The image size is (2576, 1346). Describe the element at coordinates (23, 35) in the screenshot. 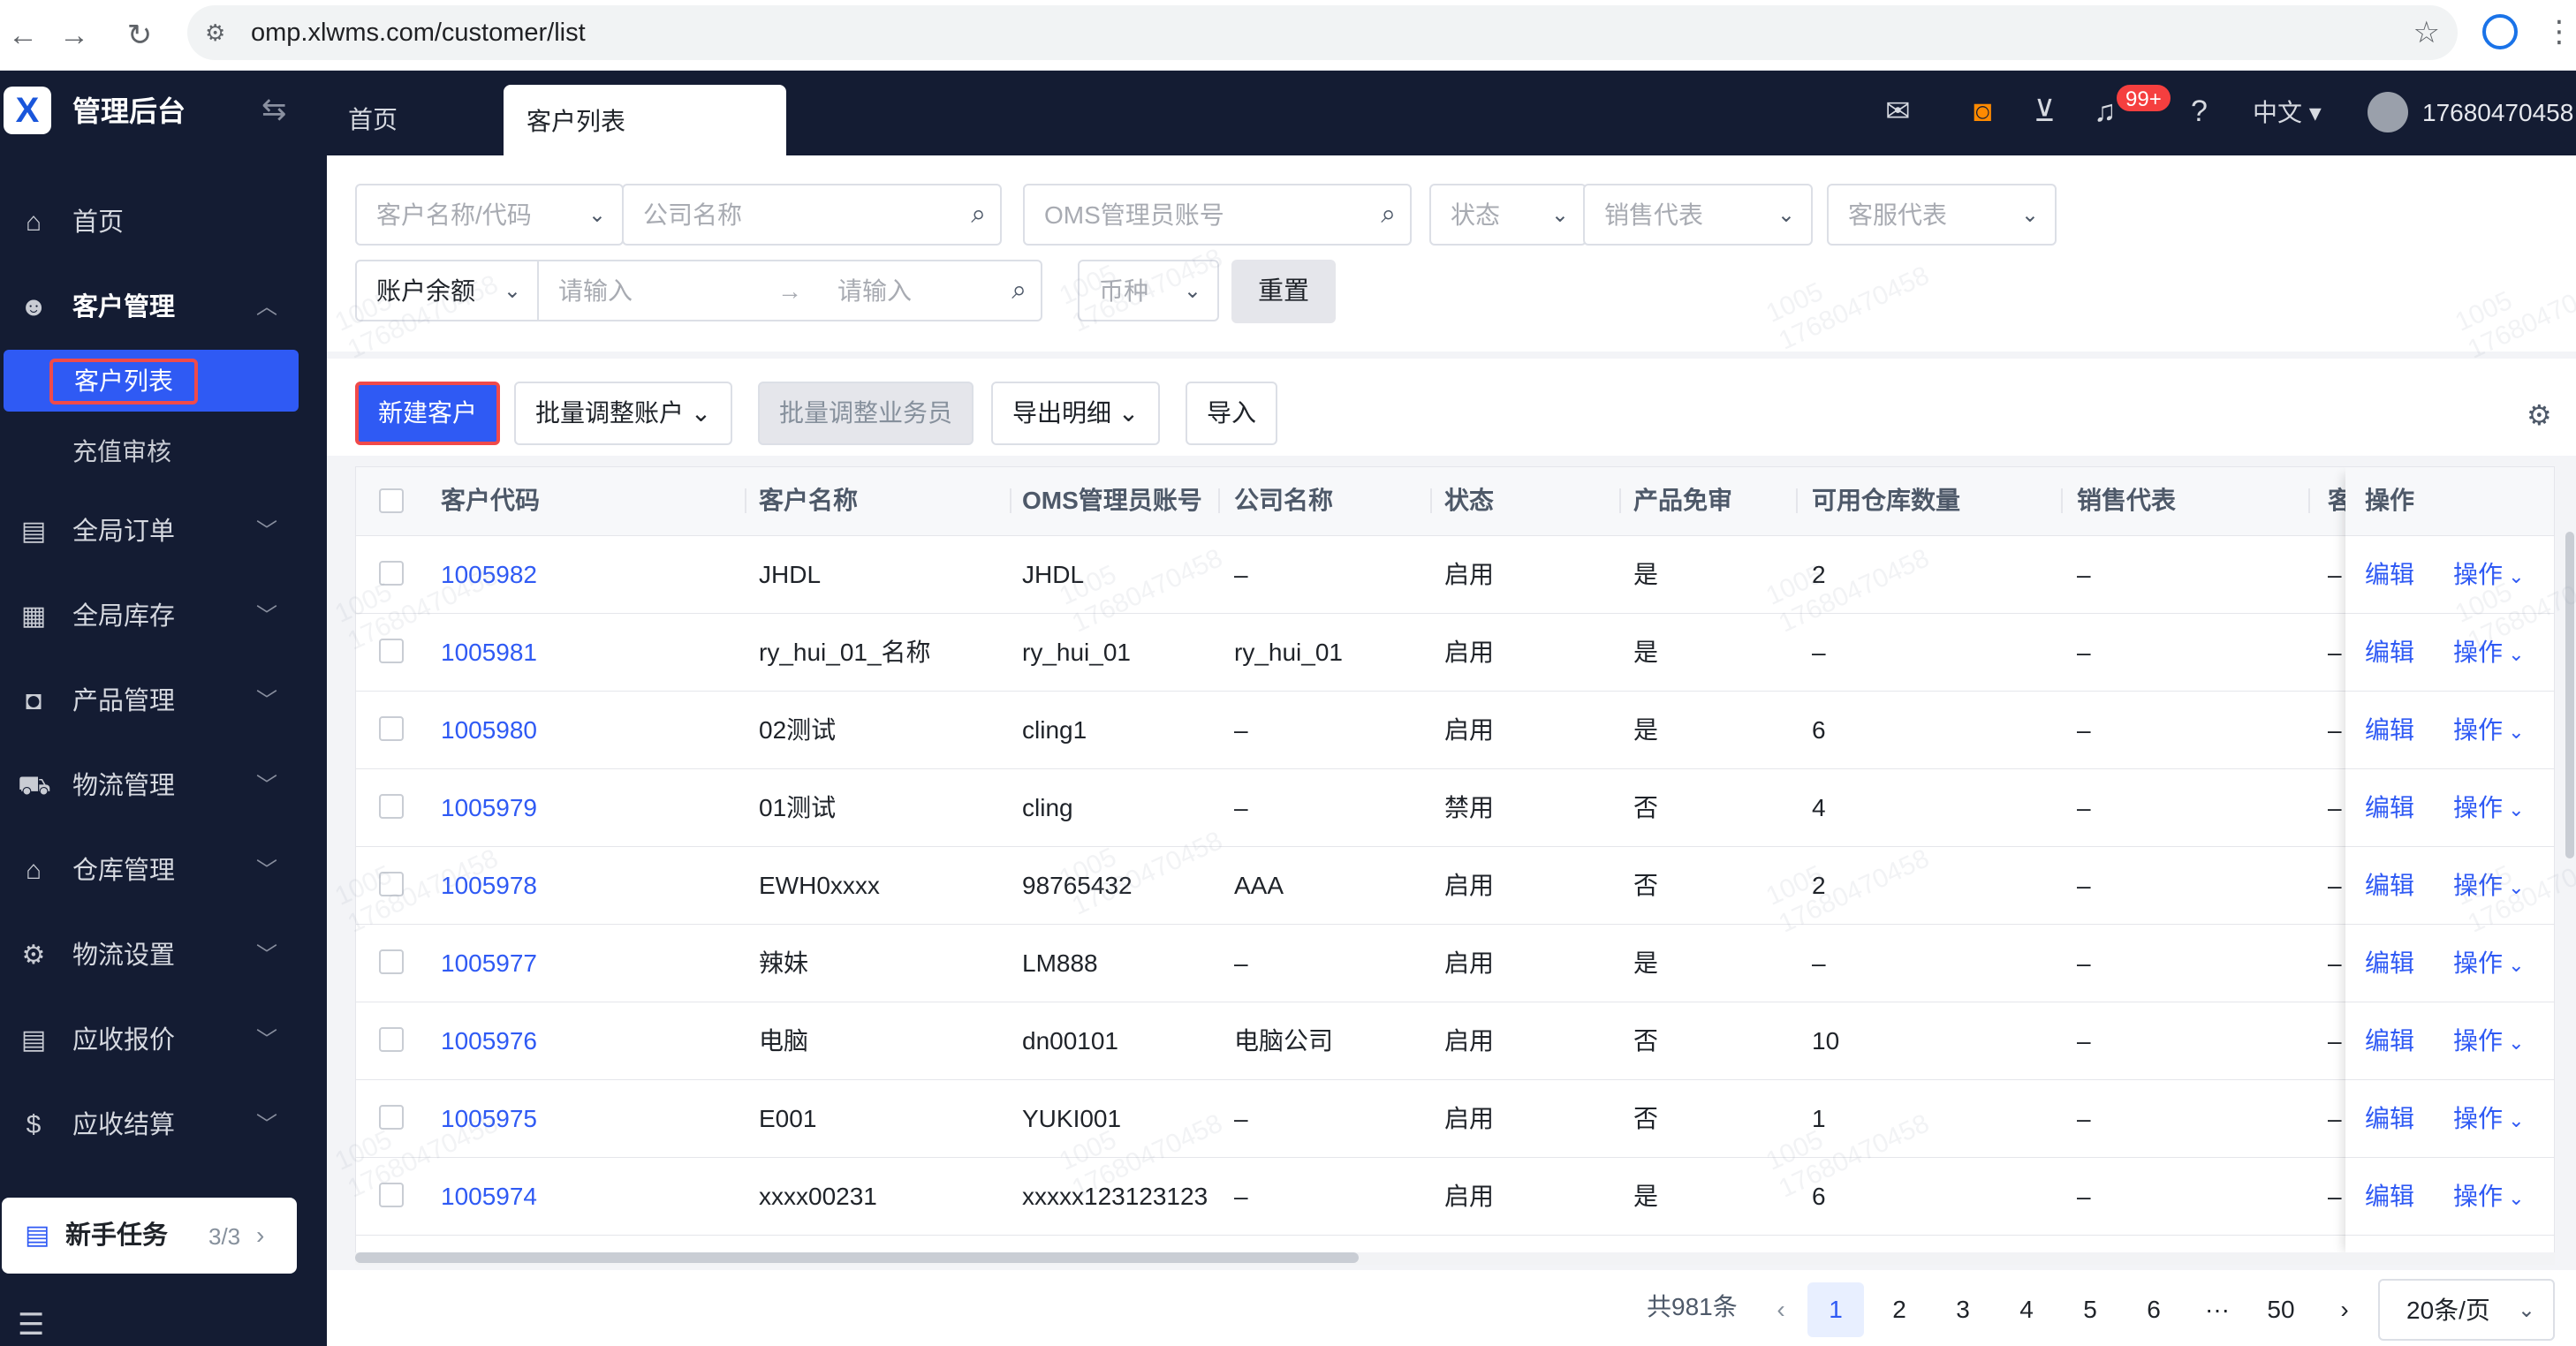

I see `back-icon: ←` at that location.